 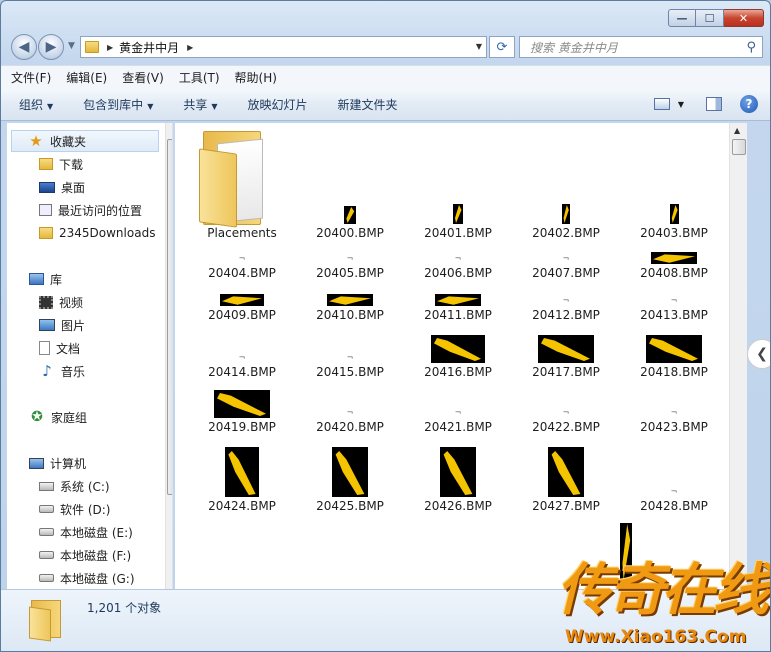 What do you see at coordinates (57, 463) in the screenshot?
I see `nav-computer: 计算机` at bounding box center [57, 463].